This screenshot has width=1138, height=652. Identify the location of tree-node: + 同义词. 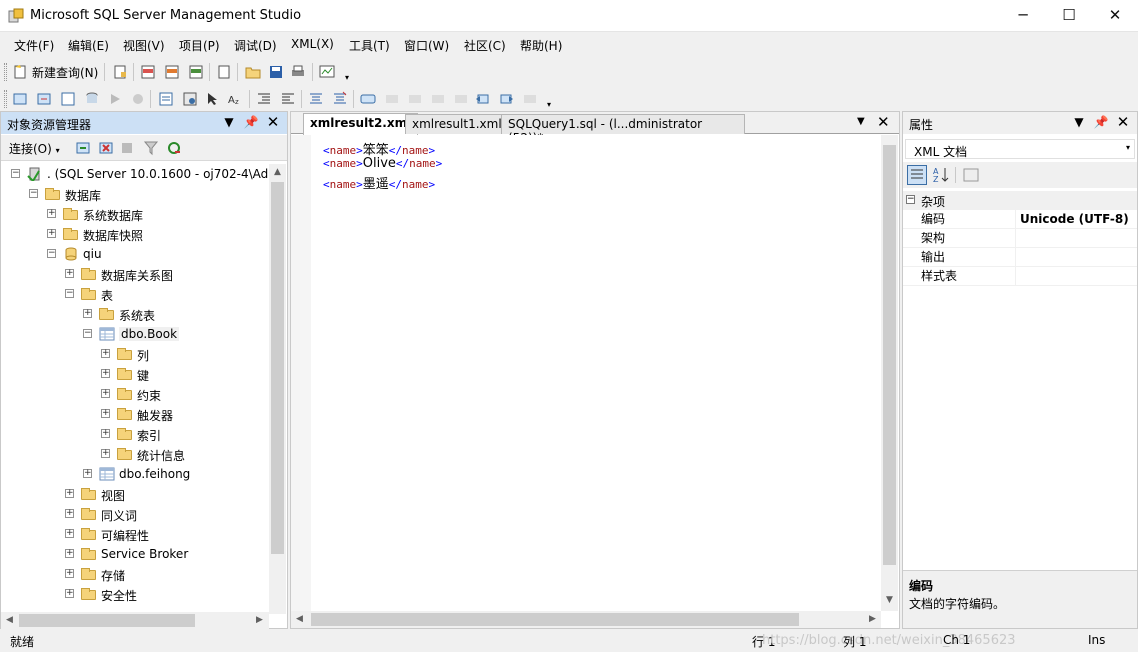
(135, 514).